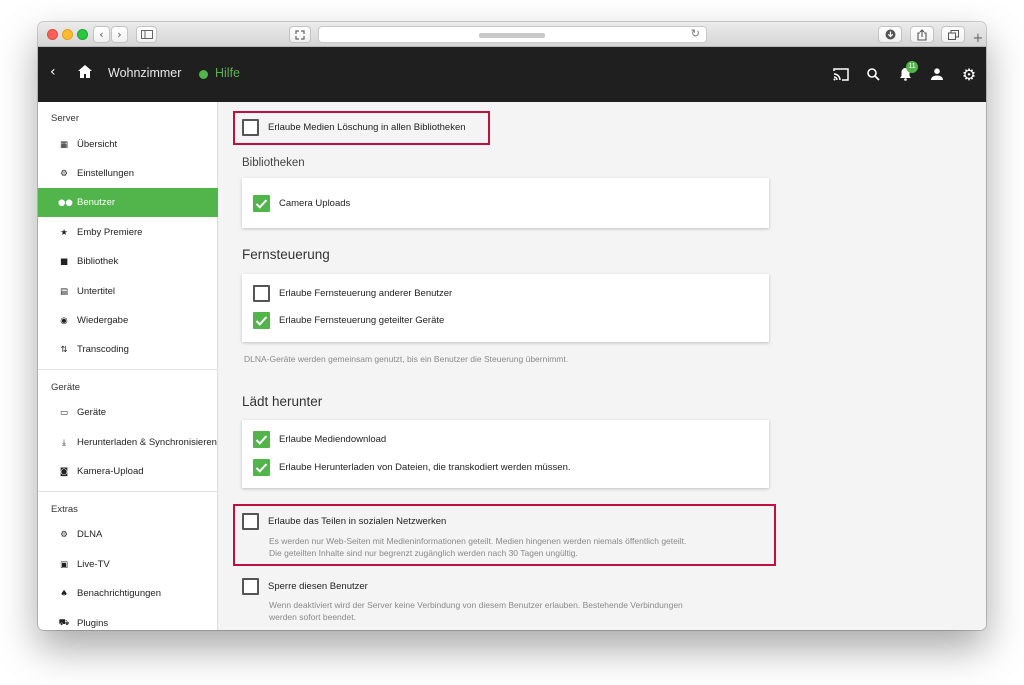 The width and height of the screenshot is (1024, 685). Describe the element at coordinates (978, 38) in the screenshot. I see `new-tab-button: +` at that location.